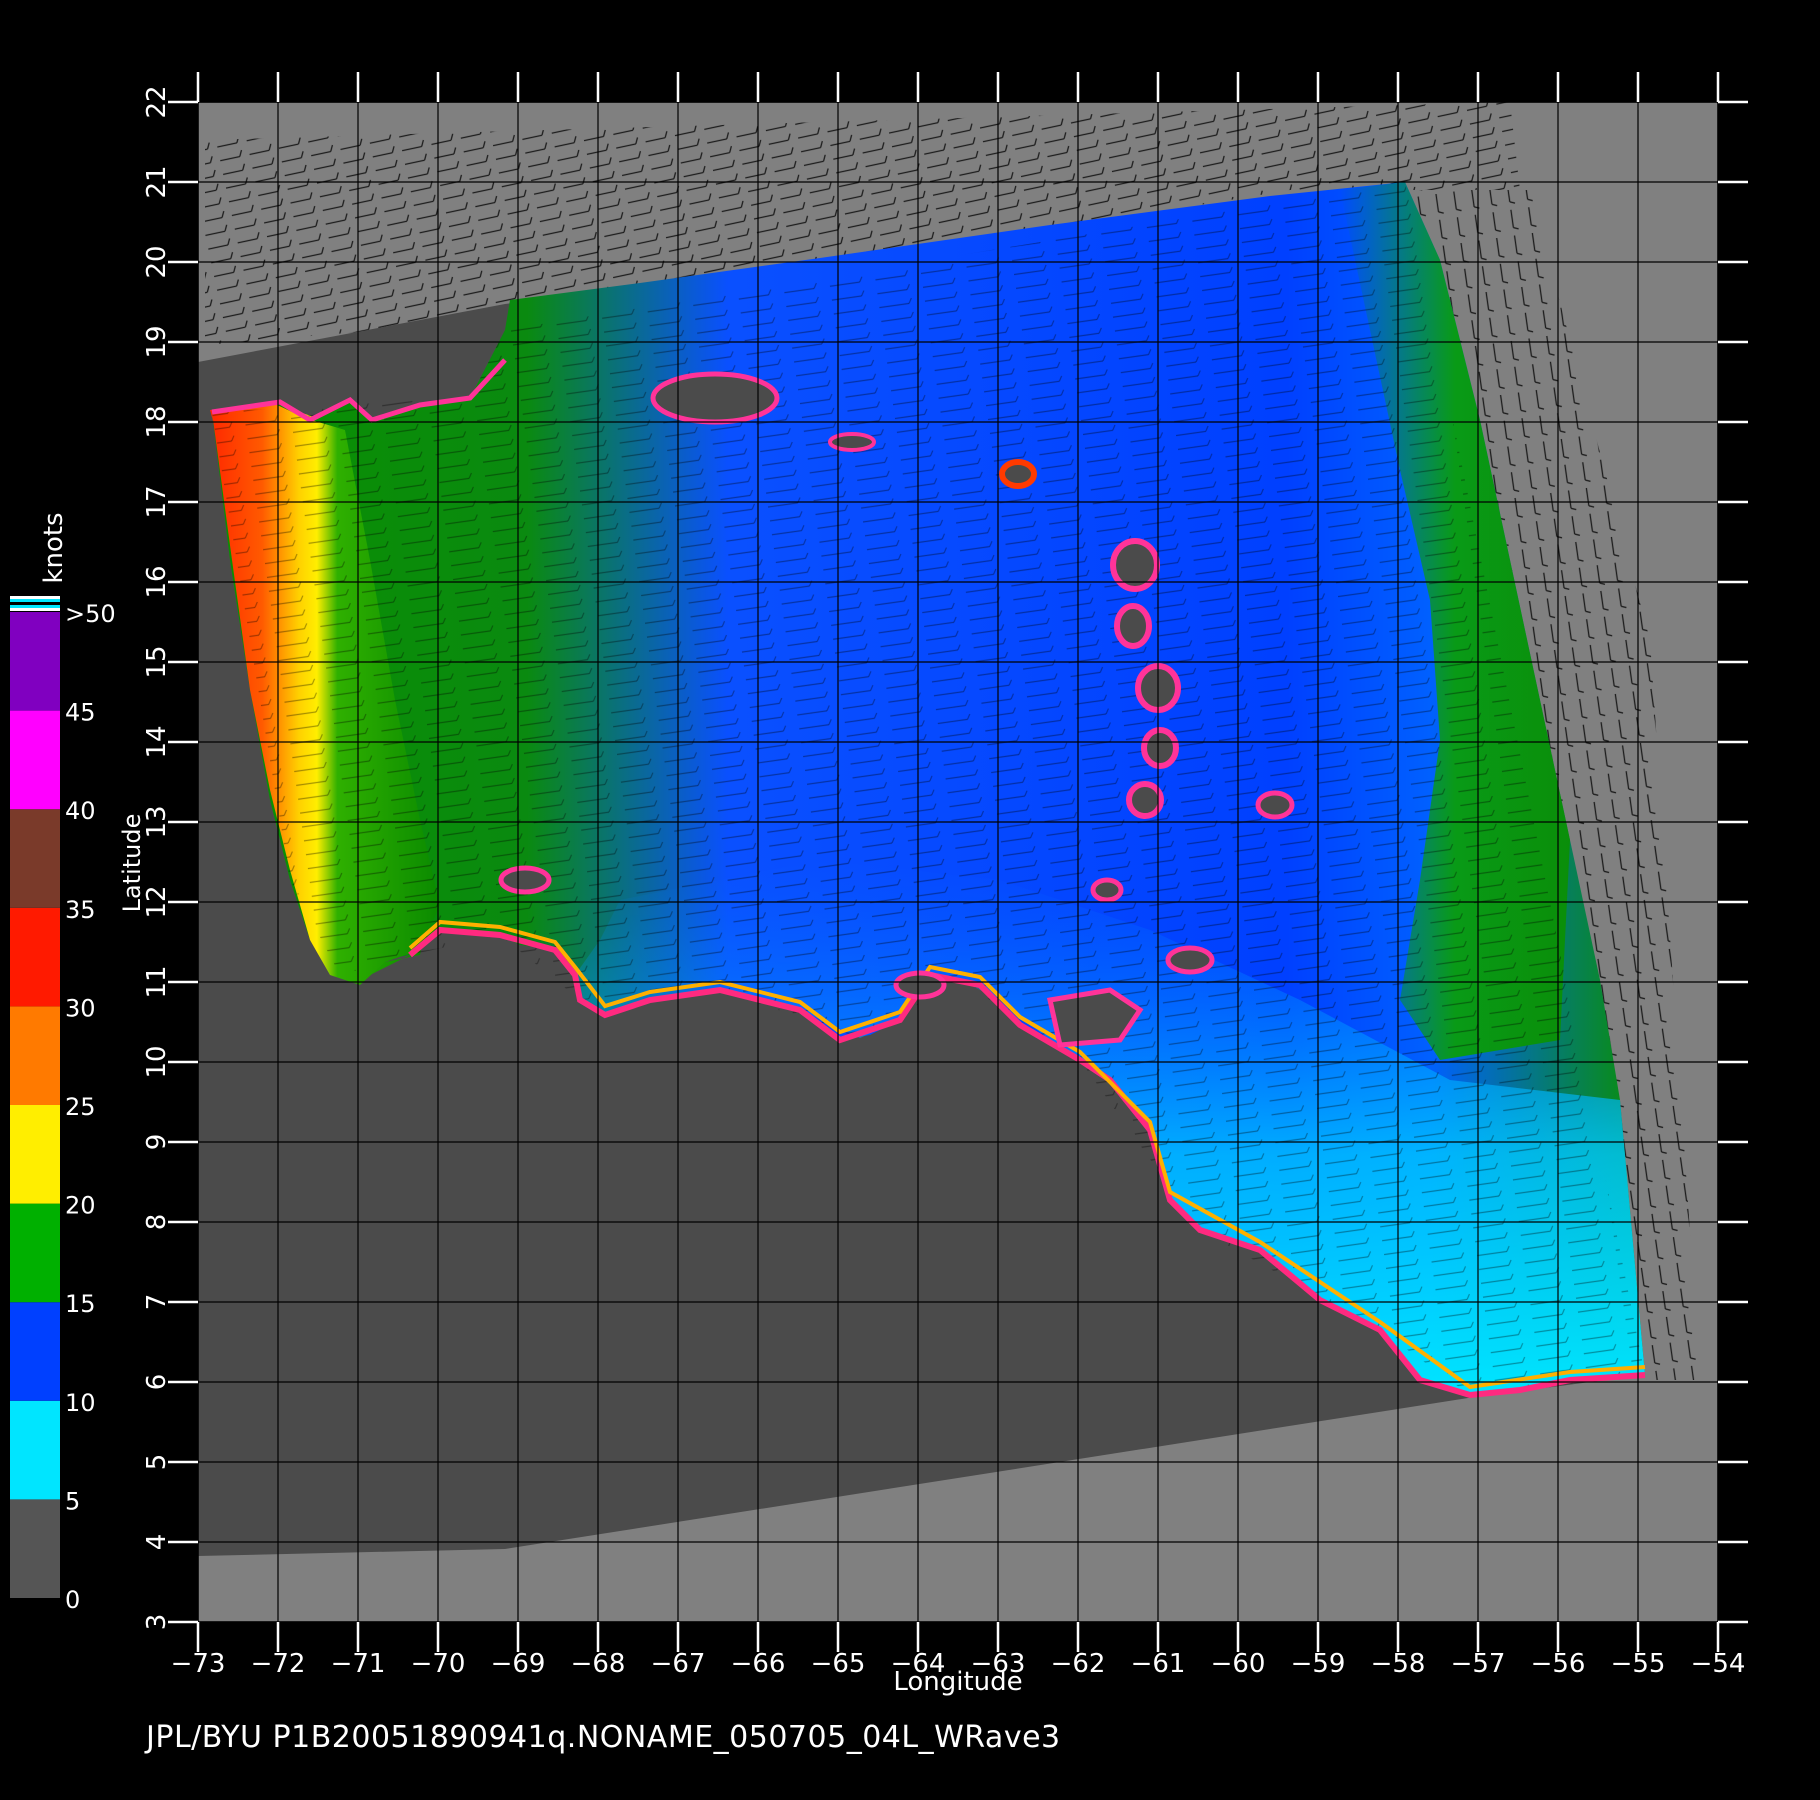 The height and width of the screenshot is (1800, 1820). I want to click on lat-tick-label: 9, so click(157, 1142).